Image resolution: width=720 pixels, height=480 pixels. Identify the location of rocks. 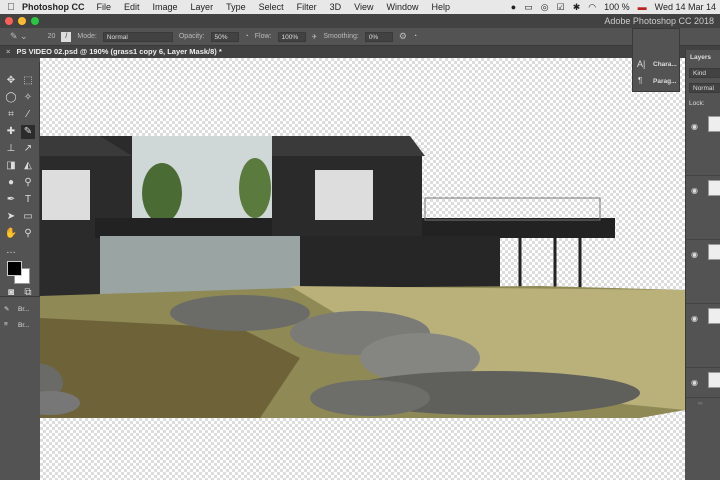
(240, 313).